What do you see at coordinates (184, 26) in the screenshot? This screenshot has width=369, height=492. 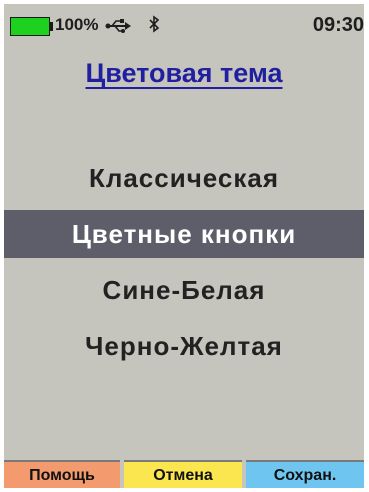 I see `status-bar: 100% 09:30` at bounding box center [184, 26].